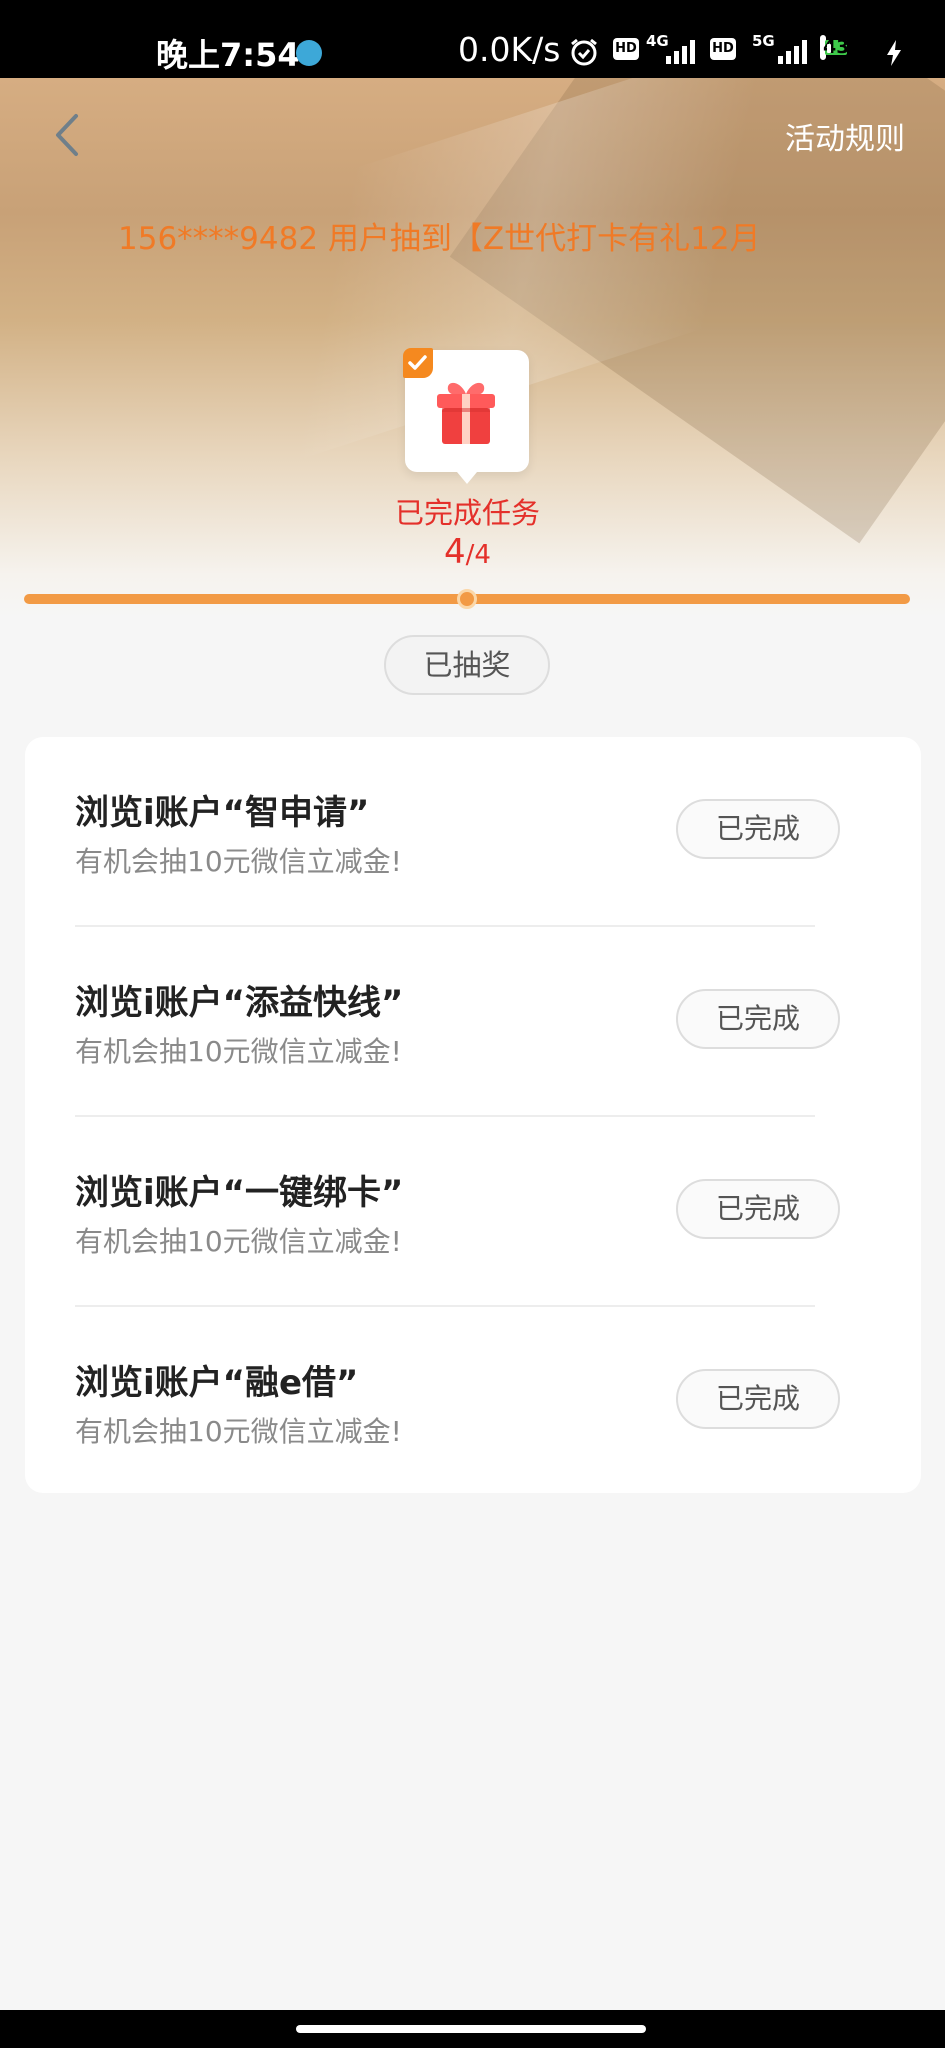  Describe the element at coordinates (455, 552) in the screenshot. I see `task-done-count: 4` at that location.